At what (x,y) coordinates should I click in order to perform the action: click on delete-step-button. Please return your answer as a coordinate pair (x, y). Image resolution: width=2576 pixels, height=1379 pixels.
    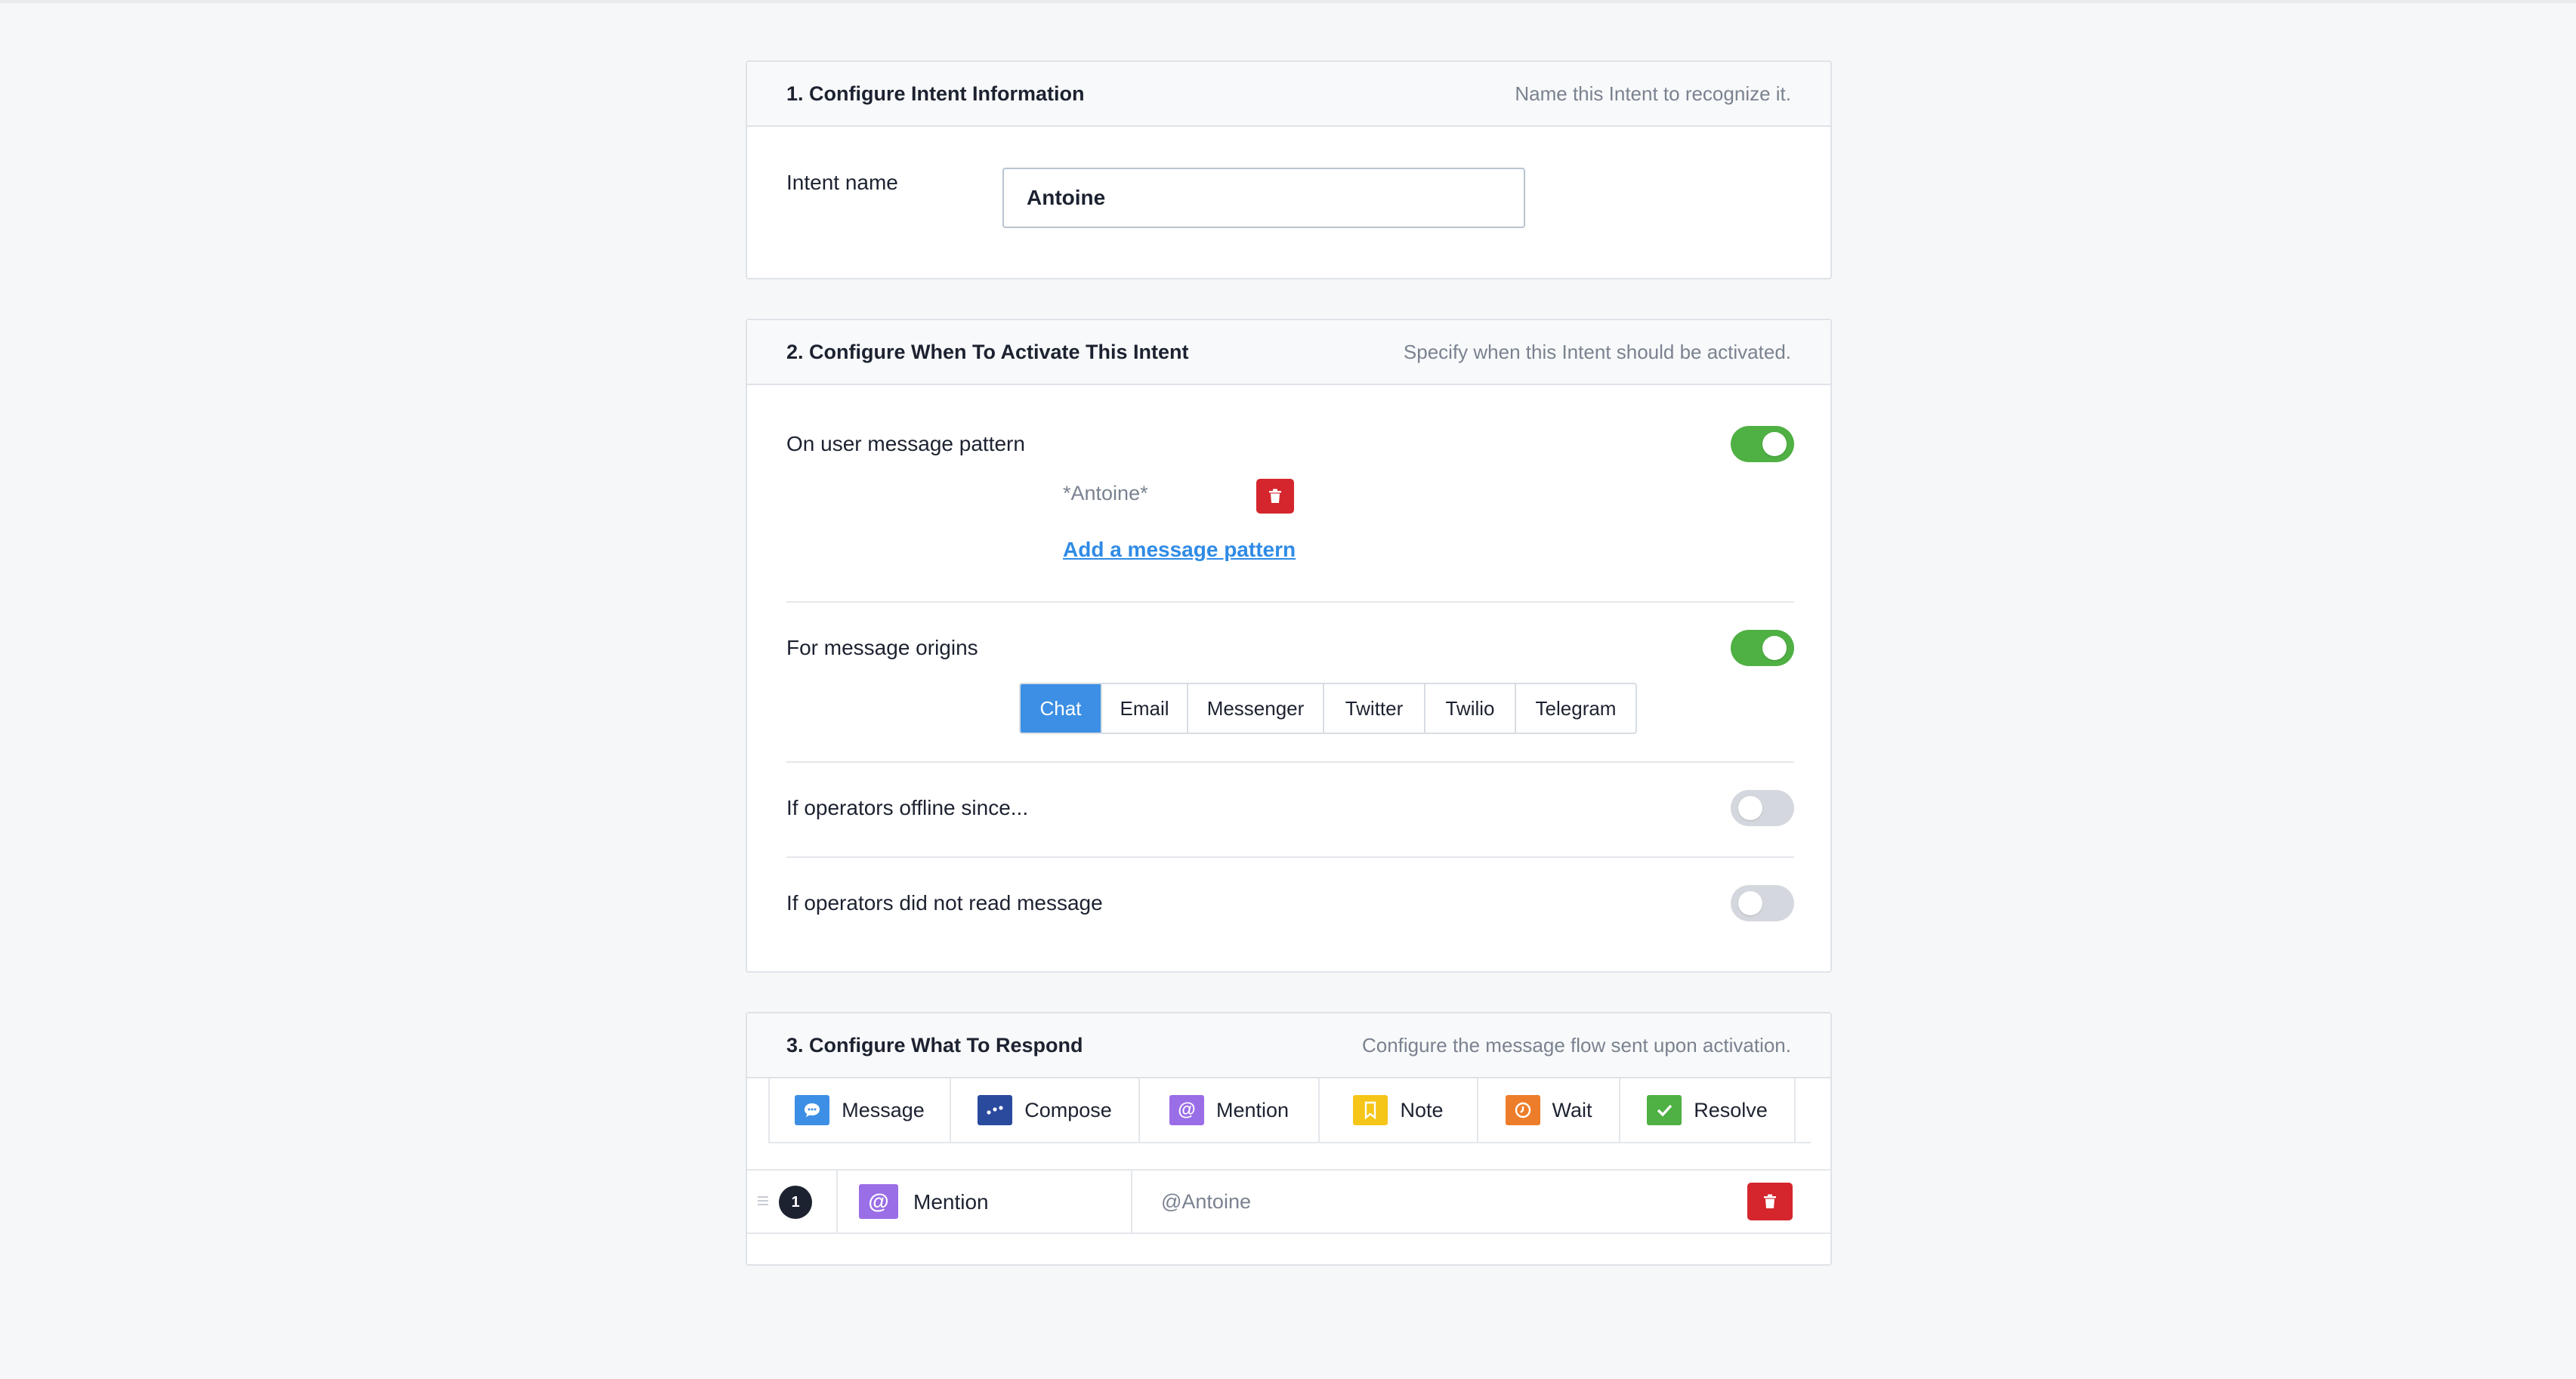
    Looking at the image, I should click on (1770, 1201).